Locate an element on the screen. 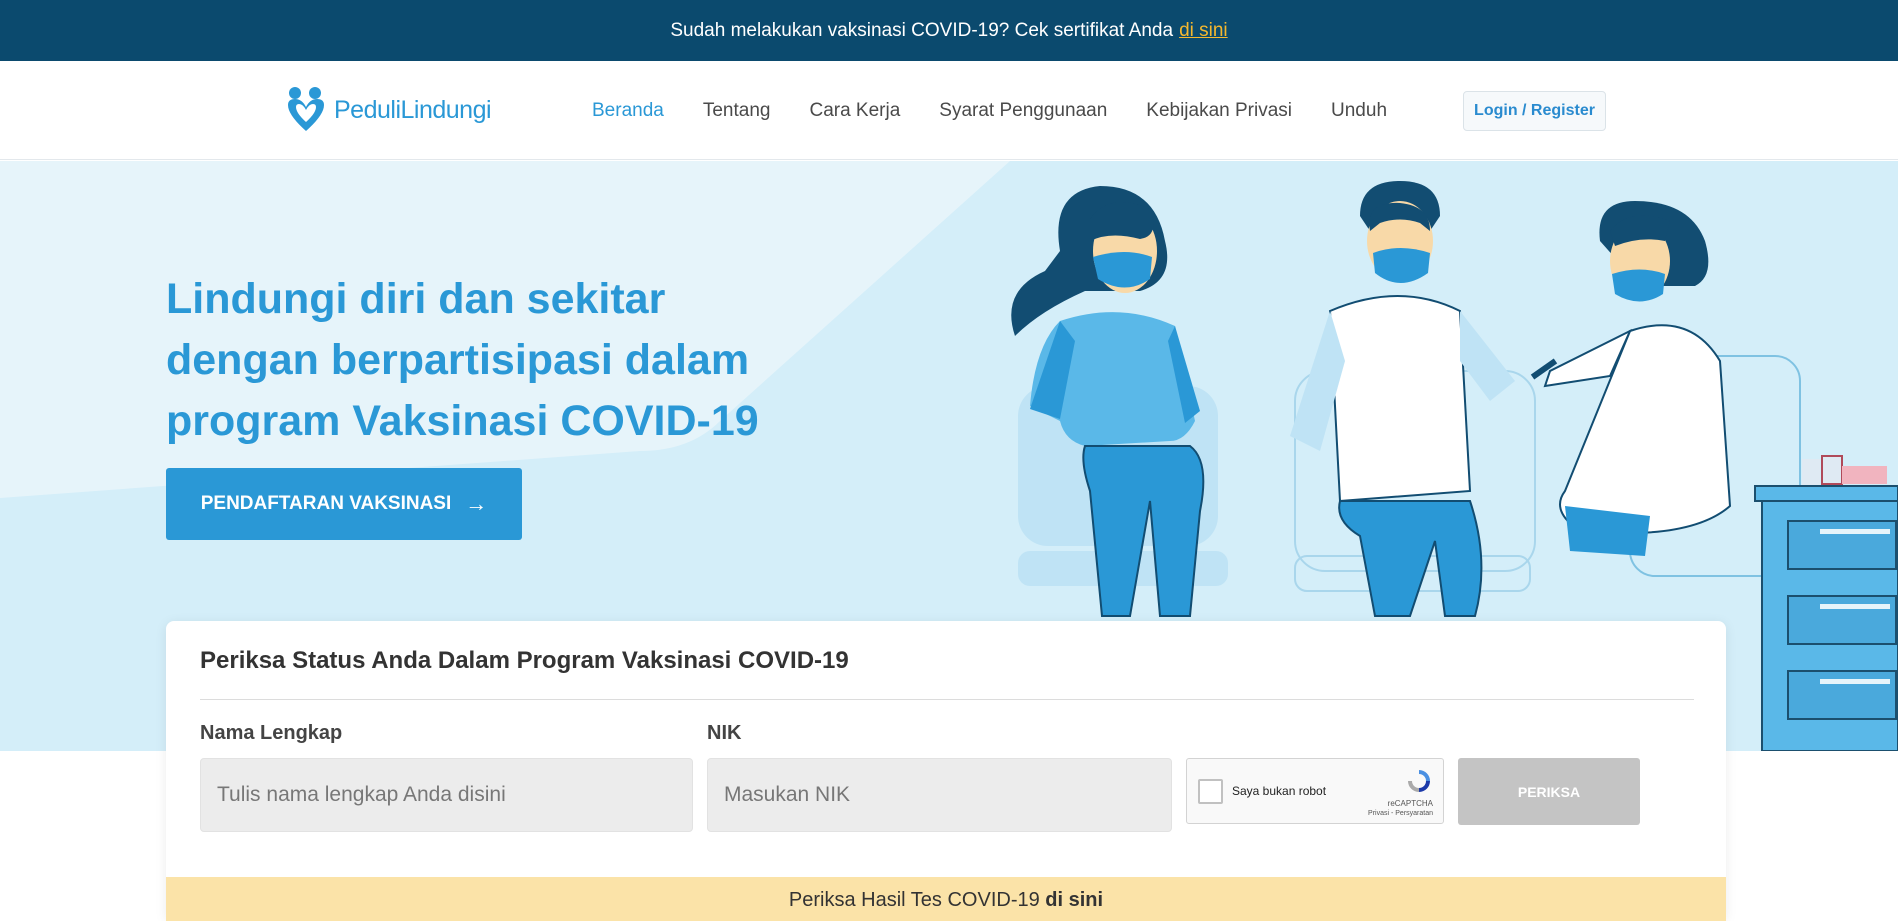  nav-beranda: Beranda is located at coordinates (628, 111).